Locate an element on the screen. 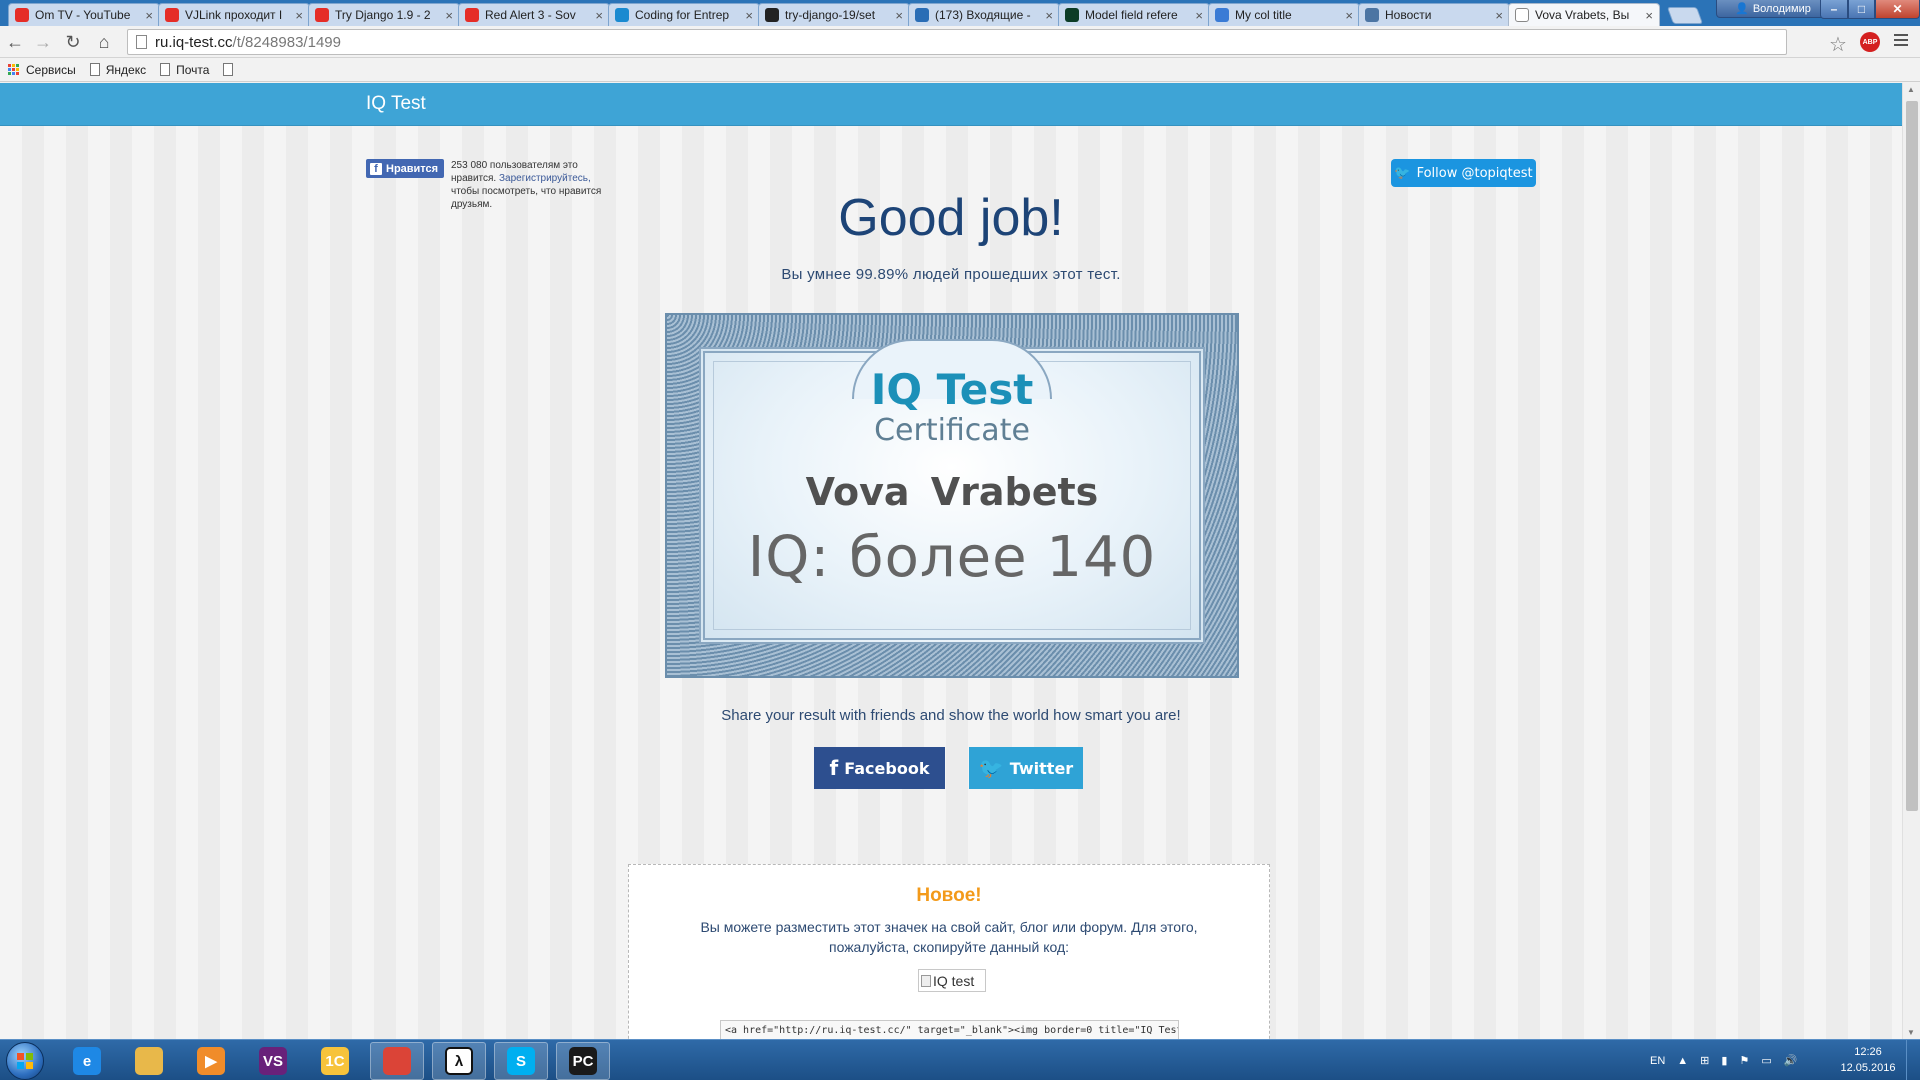  address-bar: ru.iq-test.cc /t/8248983/1499 is located at coordinates (957, 42).